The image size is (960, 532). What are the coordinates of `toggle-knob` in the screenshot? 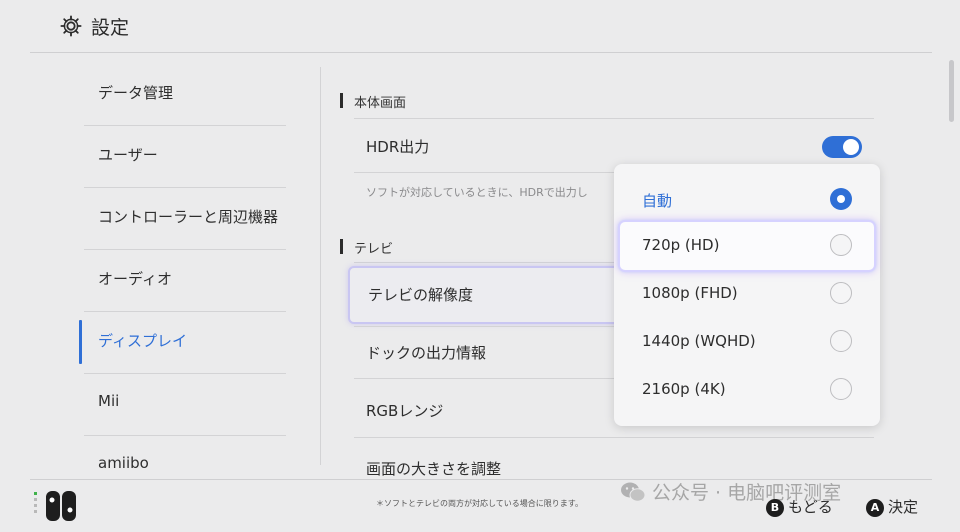 It's located at (851, 147).